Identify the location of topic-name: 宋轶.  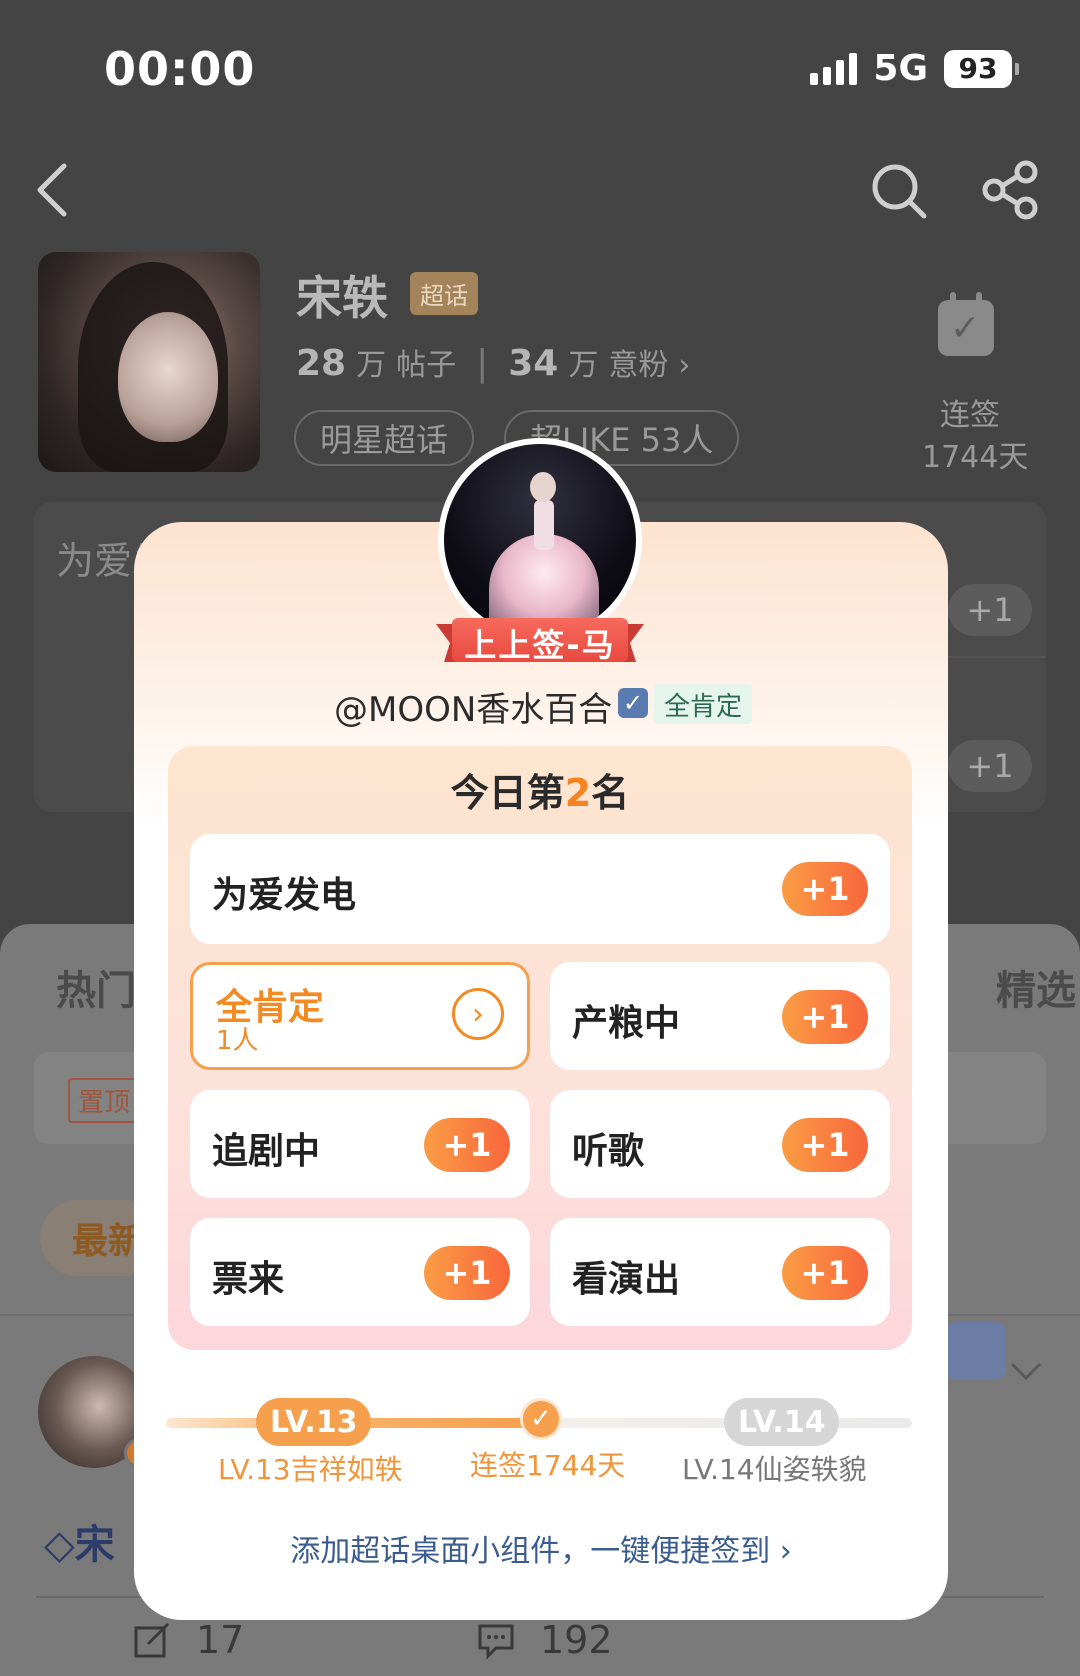
(342, 298).